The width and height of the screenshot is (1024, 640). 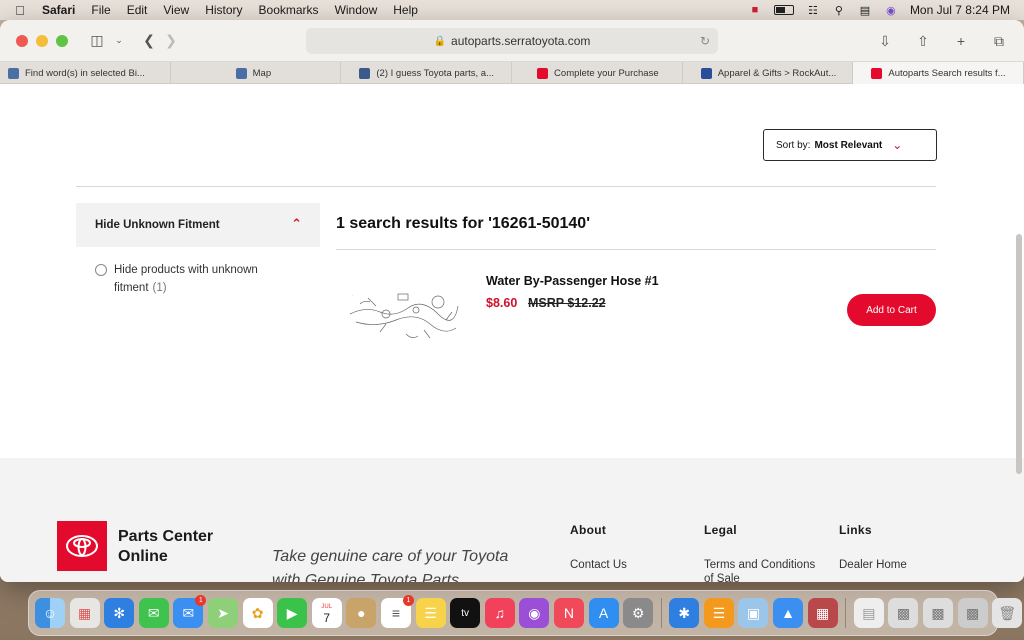 What do you see at coordinates (938, 613) in the screenshot?
I see `downloads-stack-icon: ▩` at bounding box center [938, 613].